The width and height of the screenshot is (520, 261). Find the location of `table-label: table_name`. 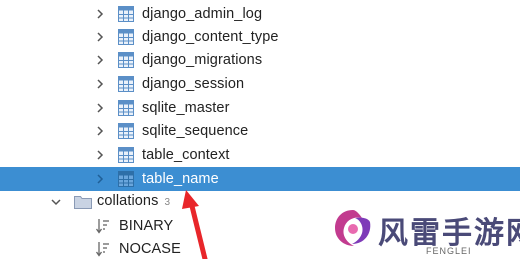

table-label: table_name is located at coordinates (180, 179).